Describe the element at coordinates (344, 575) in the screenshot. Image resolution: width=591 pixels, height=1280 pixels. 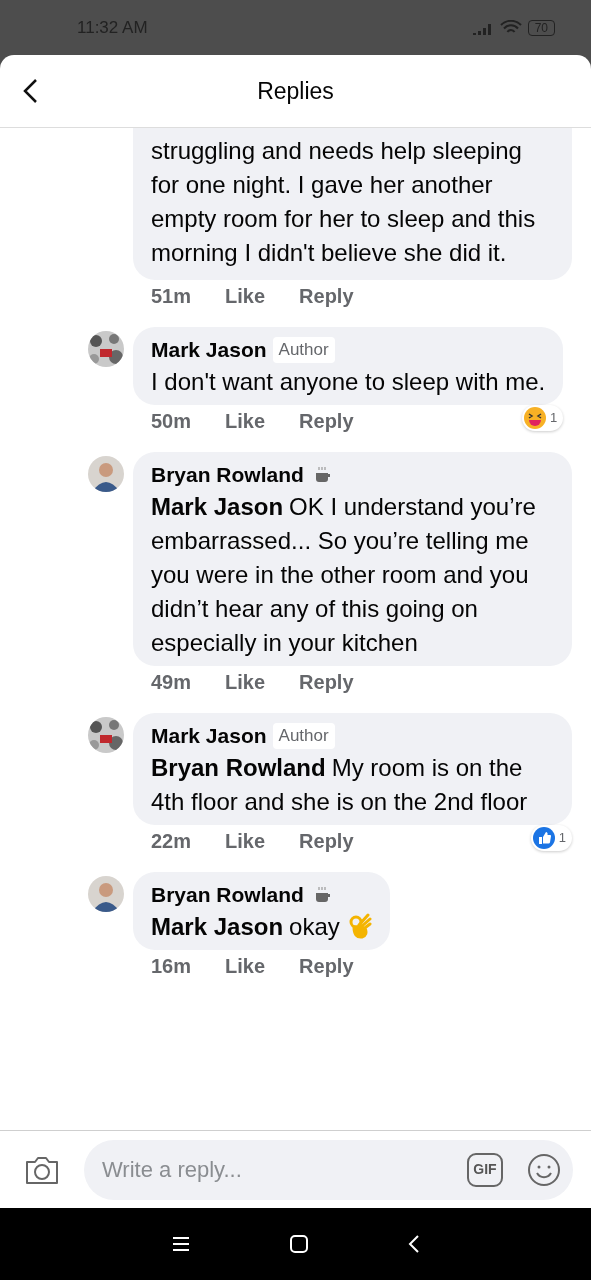
I see `comment-text: Mark Jason OK I understand you’re embarrassed... So you’re telling me you were in the other room and you didn’t hear any of this going on especially in your kitchen` at that location.